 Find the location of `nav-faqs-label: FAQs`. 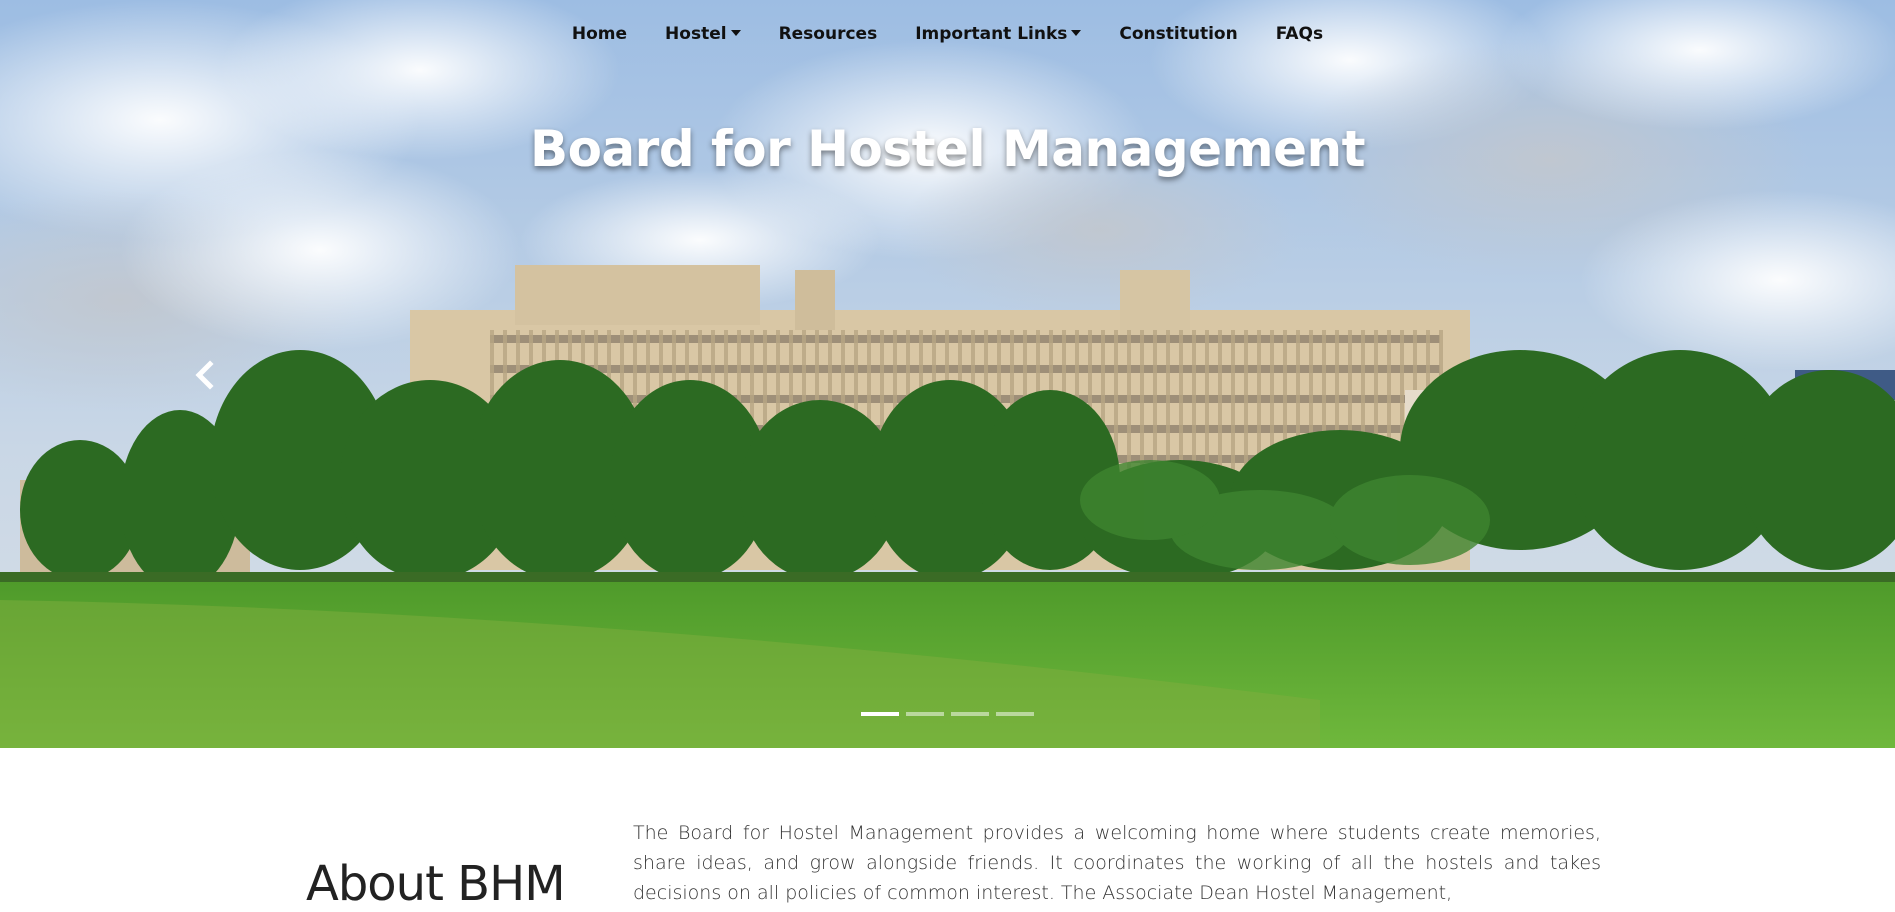

nav-faqs-label: FAQs is located at coordinates (1299, 34).